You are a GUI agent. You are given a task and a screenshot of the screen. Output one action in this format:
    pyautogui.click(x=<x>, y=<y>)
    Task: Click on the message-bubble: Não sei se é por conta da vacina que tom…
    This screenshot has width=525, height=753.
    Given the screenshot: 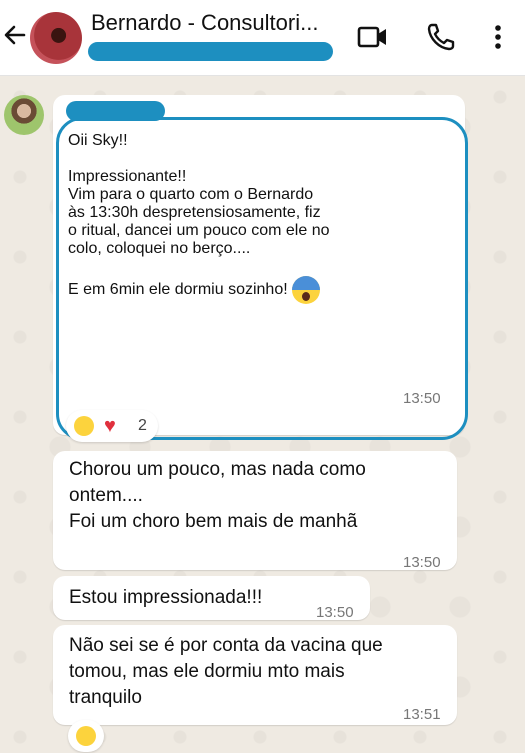 What is the action you would take?
    pyautogui.click(x=255, y=675)
    